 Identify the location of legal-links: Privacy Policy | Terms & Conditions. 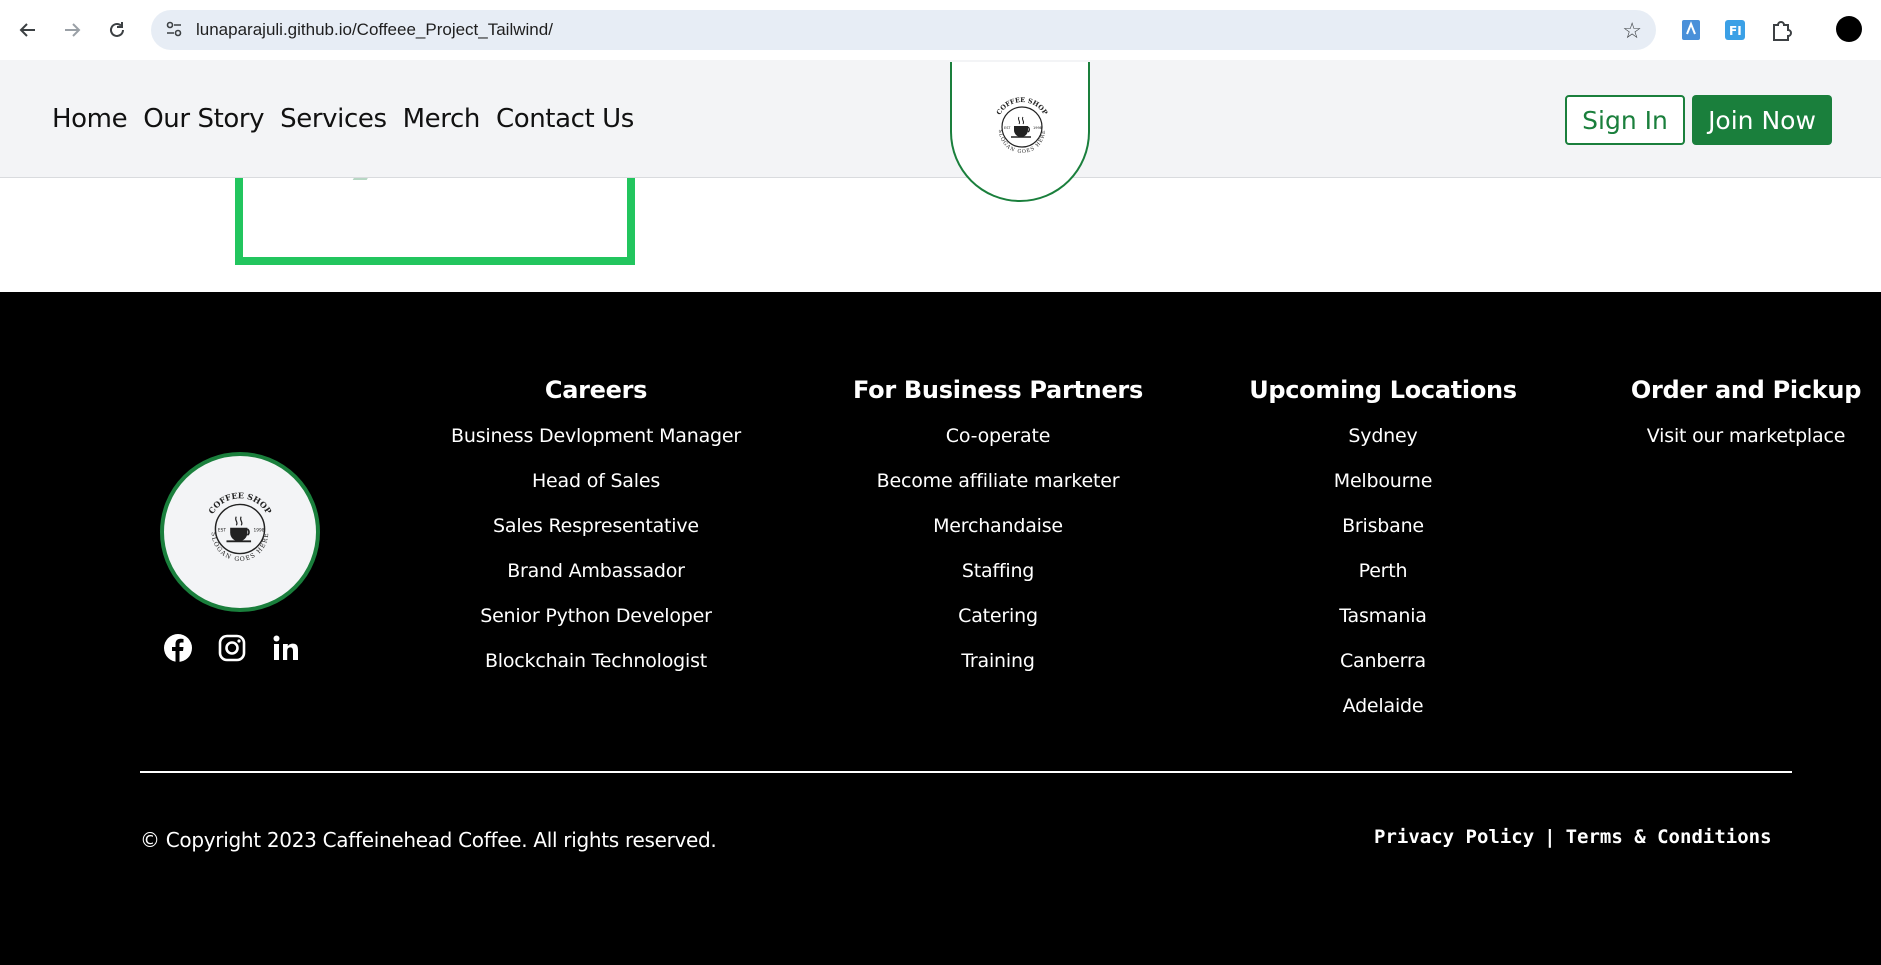
(1573, 837).